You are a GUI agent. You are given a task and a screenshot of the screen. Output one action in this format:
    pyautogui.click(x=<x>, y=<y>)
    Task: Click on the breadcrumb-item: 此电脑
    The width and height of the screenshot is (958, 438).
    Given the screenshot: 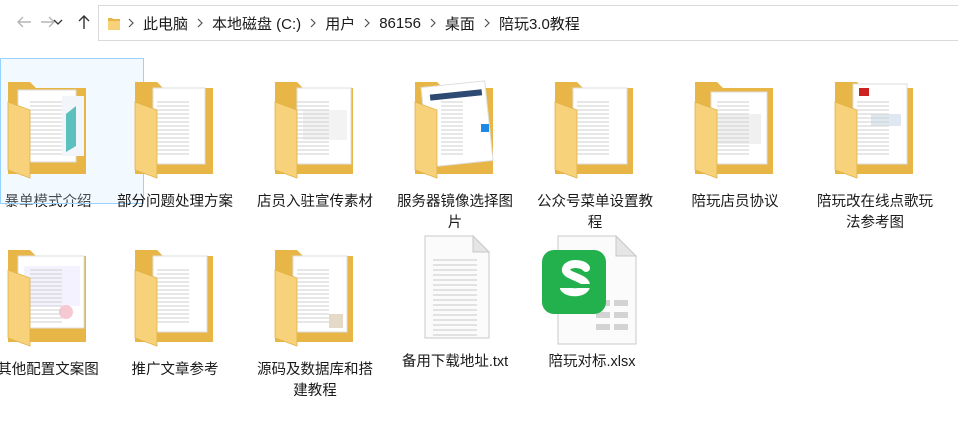 What is the action you would take?
    pyautogui.click(x=165, y=23)
    